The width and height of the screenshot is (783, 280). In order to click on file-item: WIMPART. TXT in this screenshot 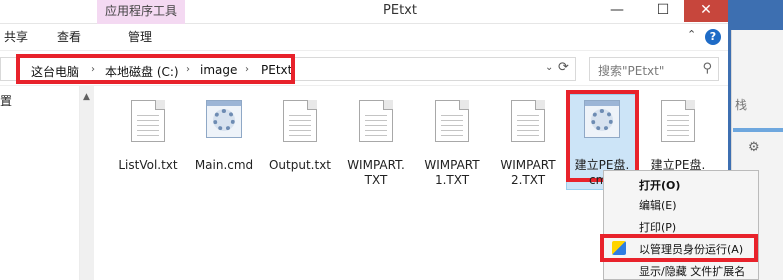, I will do `click(376, 141)`.